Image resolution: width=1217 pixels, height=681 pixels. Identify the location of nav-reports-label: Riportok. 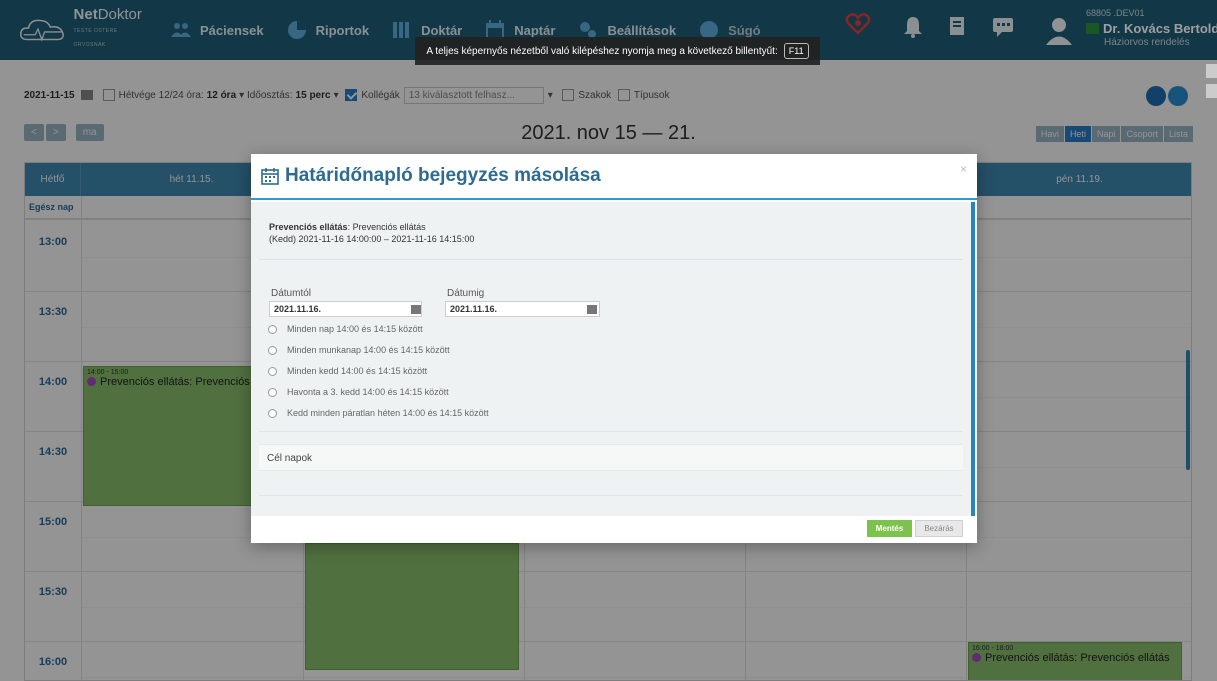
(342, 30).